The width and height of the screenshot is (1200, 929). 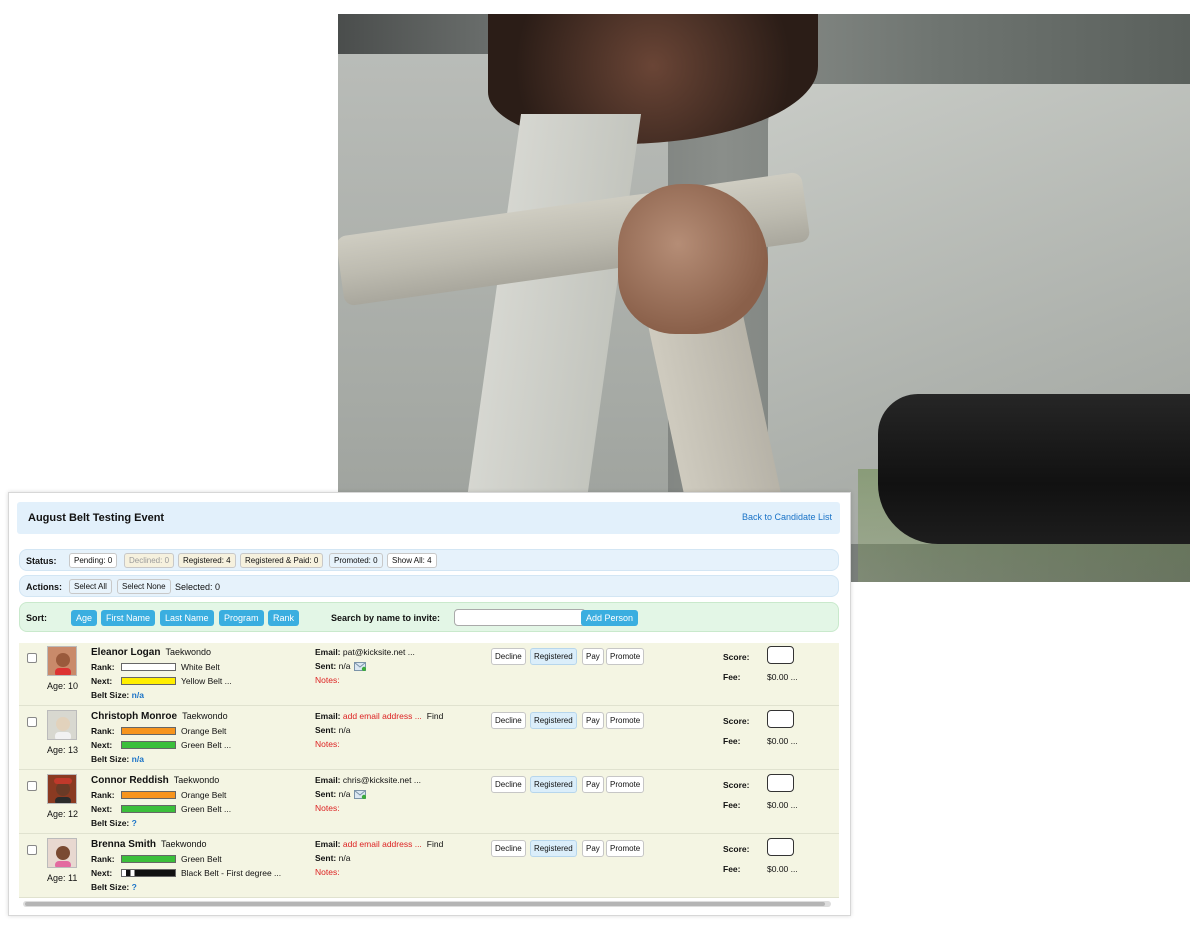 What do you see at coordinates (84, 618) in the screenshot?
I see `sort-age-button: Age` at bounding box center [84, 618].